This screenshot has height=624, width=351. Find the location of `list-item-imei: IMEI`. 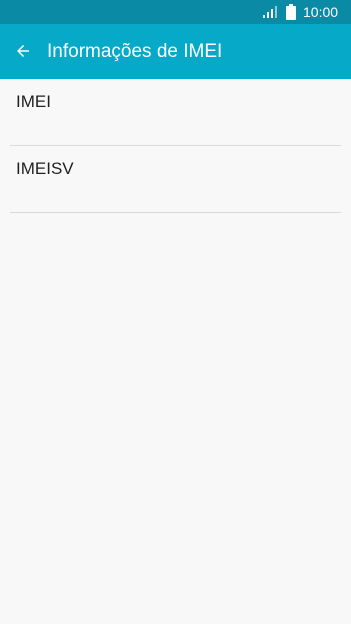

list-item-imei: IMEI is located at coordinates (175, 112).